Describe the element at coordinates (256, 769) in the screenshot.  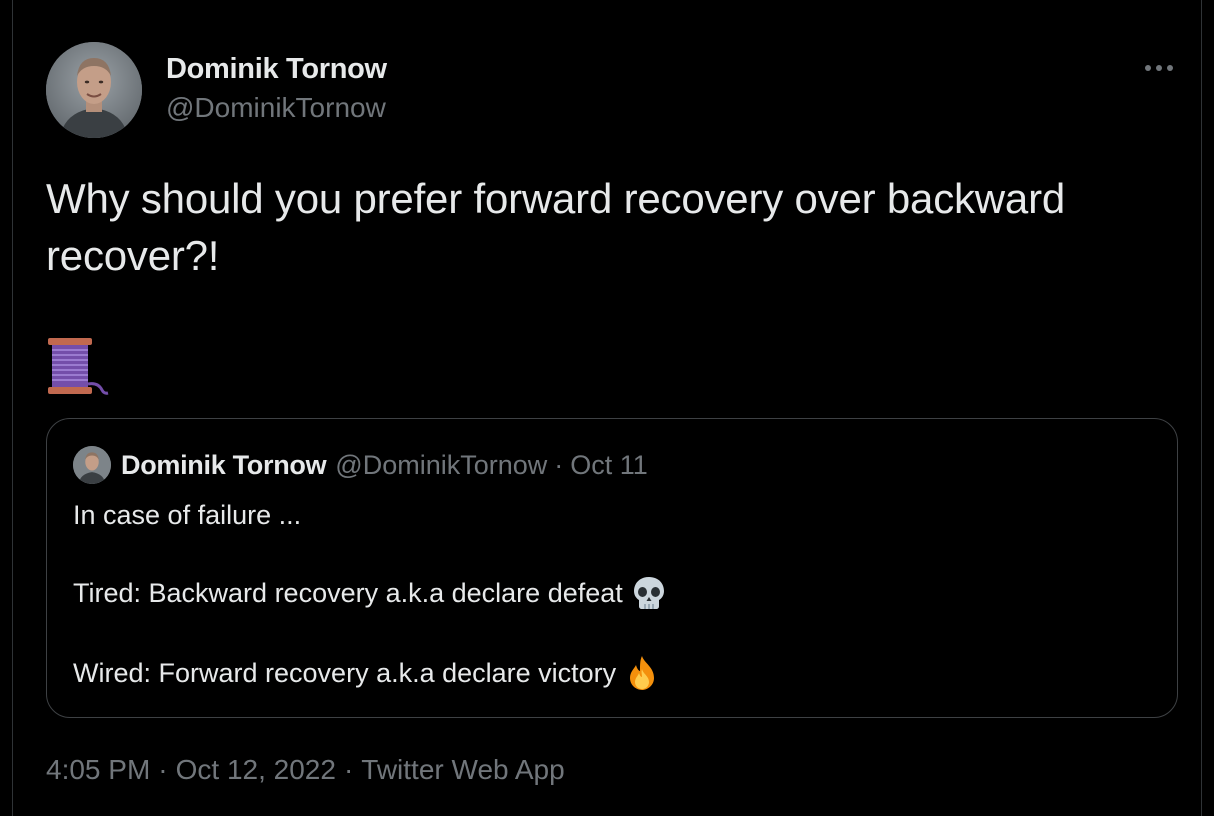
I see `tweet-date: Oct 12, 2022` at that location.